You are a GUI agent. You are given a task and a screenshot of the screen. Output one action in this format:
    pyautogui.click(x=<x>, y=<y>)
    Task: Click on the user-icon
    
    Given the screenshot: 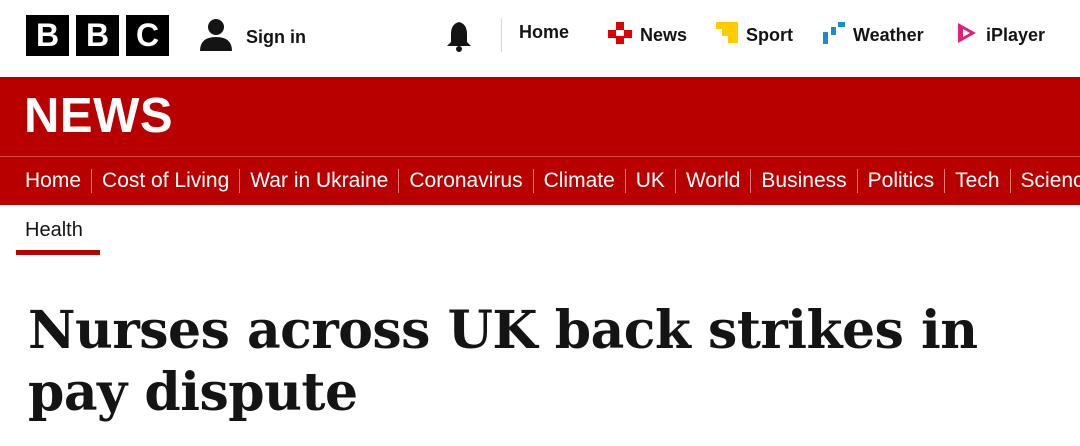 What is the action you would take?
    pyautogui.click(x=216, y=37)
    